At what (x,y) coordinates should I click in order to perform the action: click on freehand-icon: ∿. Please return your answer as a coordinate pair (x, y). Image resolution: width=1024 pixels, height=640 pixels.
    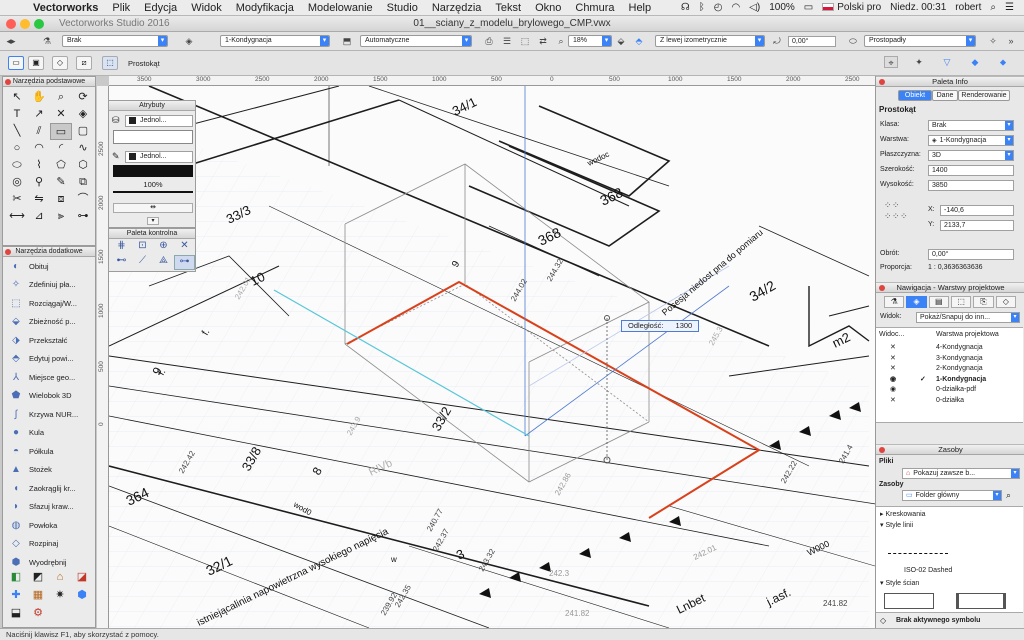
    Looking at the image, I should click on (83, 148).